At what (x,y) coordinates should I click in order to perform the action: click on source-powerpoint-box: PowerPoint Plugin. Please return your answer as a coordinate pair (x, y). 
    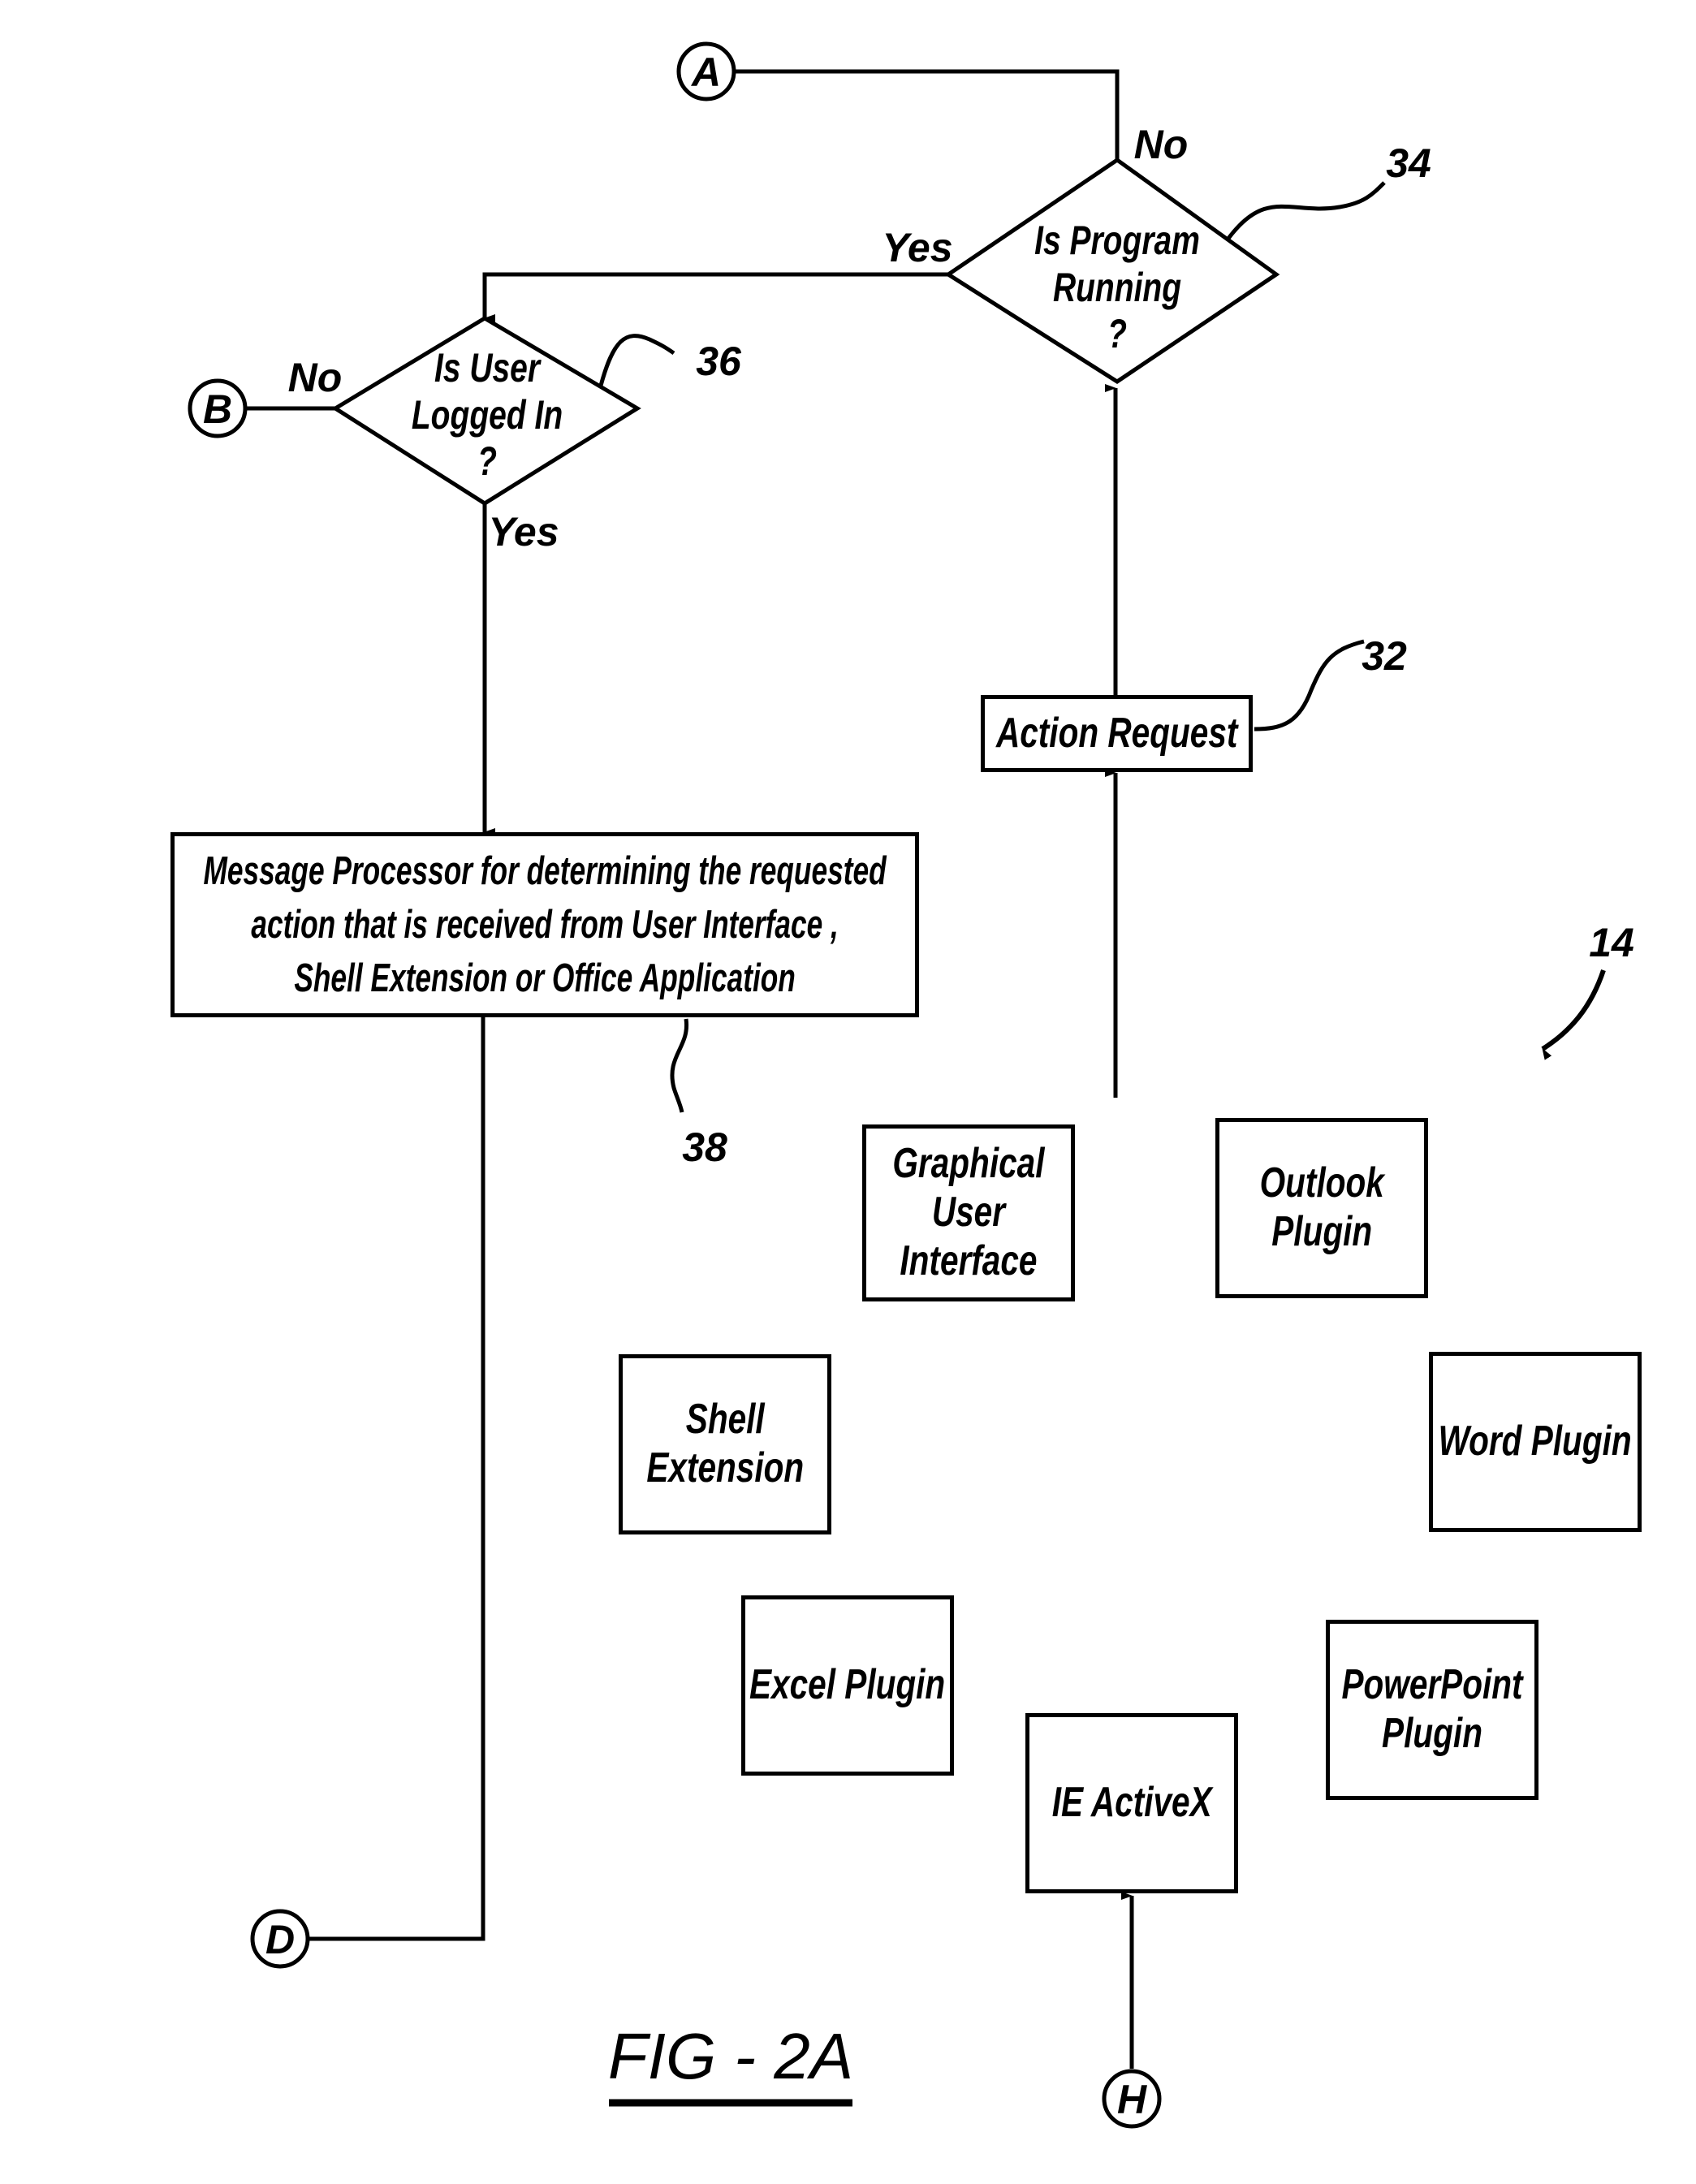
    Looking at the image, I should click on (1432, 1710).